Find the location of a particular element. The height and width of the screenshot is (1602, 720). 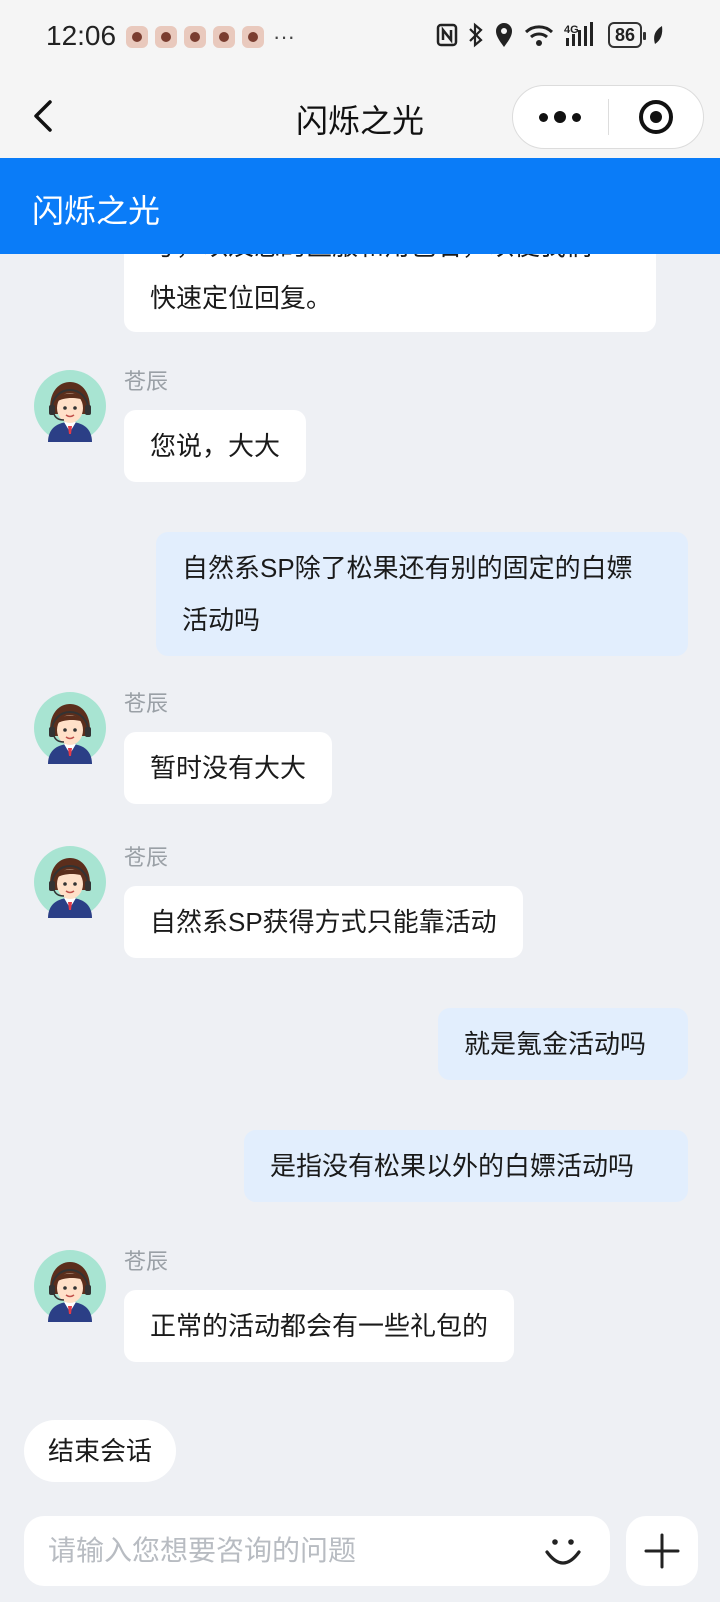

mini-program-capsule is located at coordinates (608, 117).